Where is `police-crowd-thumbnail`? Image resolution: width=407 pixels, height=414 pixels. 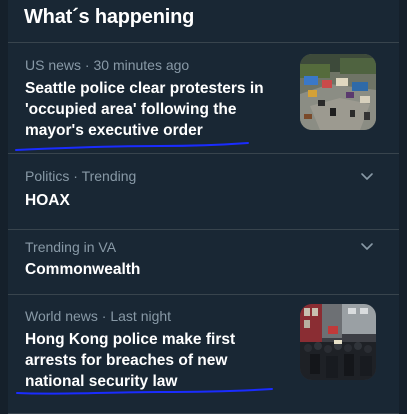 police-crowd-thumbnail is located at coordinates (338, 342).